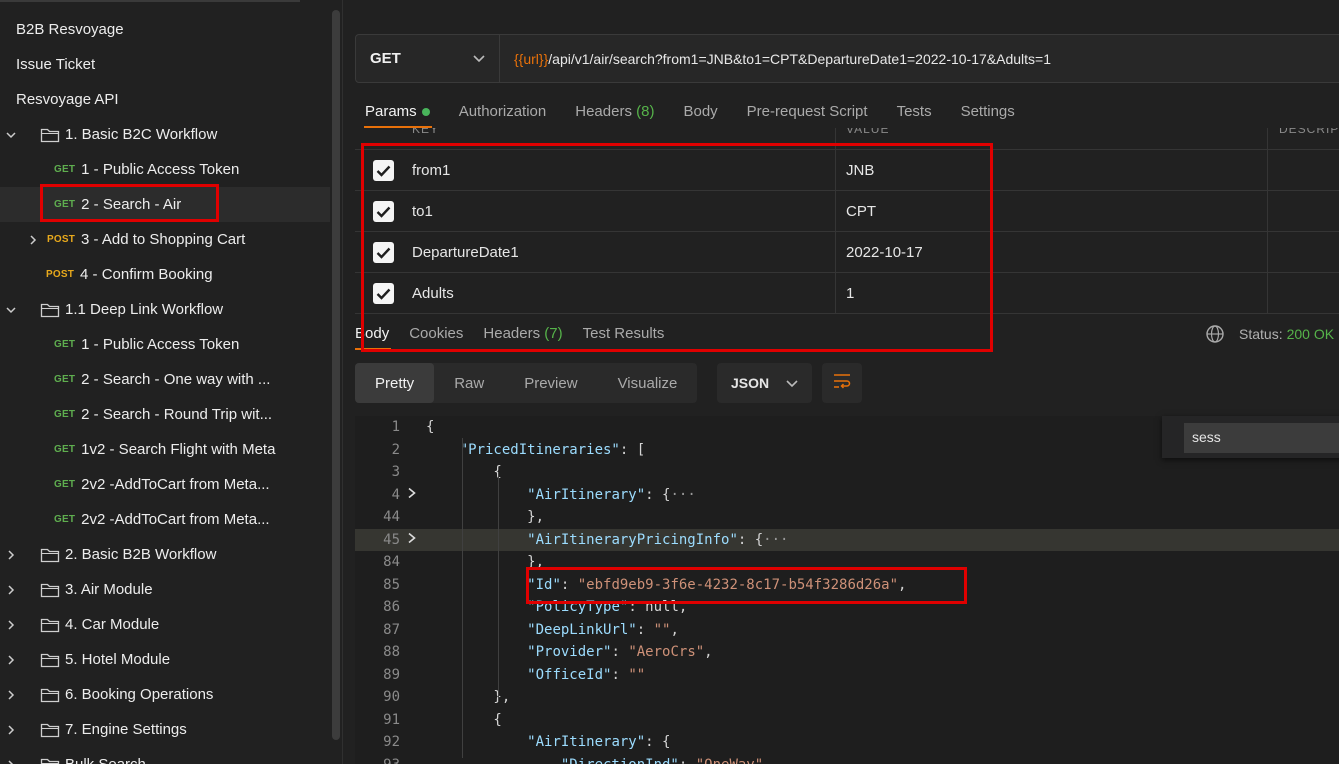 Image resolution: width=1339 pixels, height=764 pixels. What do you see at coordinates (847, 472) in the screenshot?
I see `code-line: 3 {` at bounding box center [847, 472].